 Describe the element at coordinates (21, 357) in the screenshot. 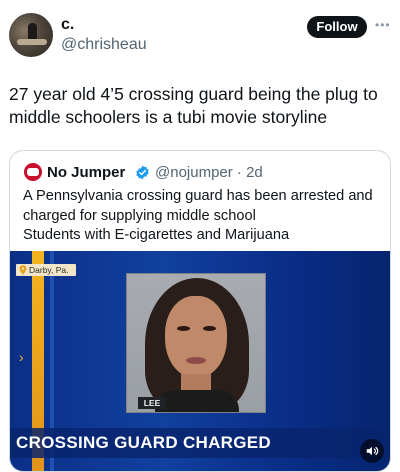

I see `chevron-right-icon: ›` at that location.